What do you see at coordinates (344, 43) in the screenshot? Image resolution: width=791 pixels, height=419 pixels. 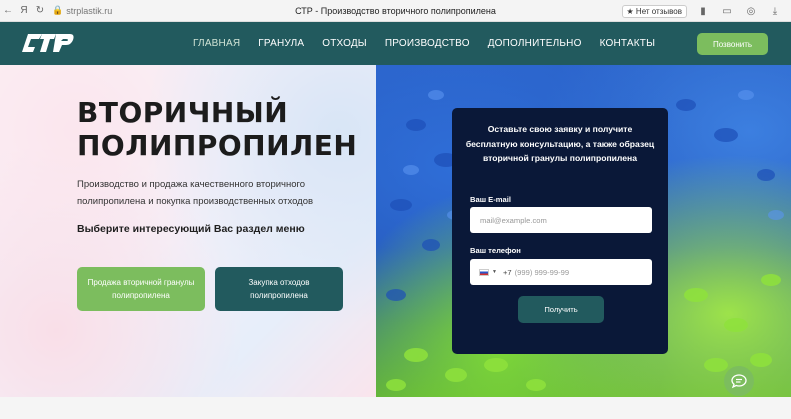 I see `nav-item-waste: ОТХОДЫ` at bounding box center [344, 43].